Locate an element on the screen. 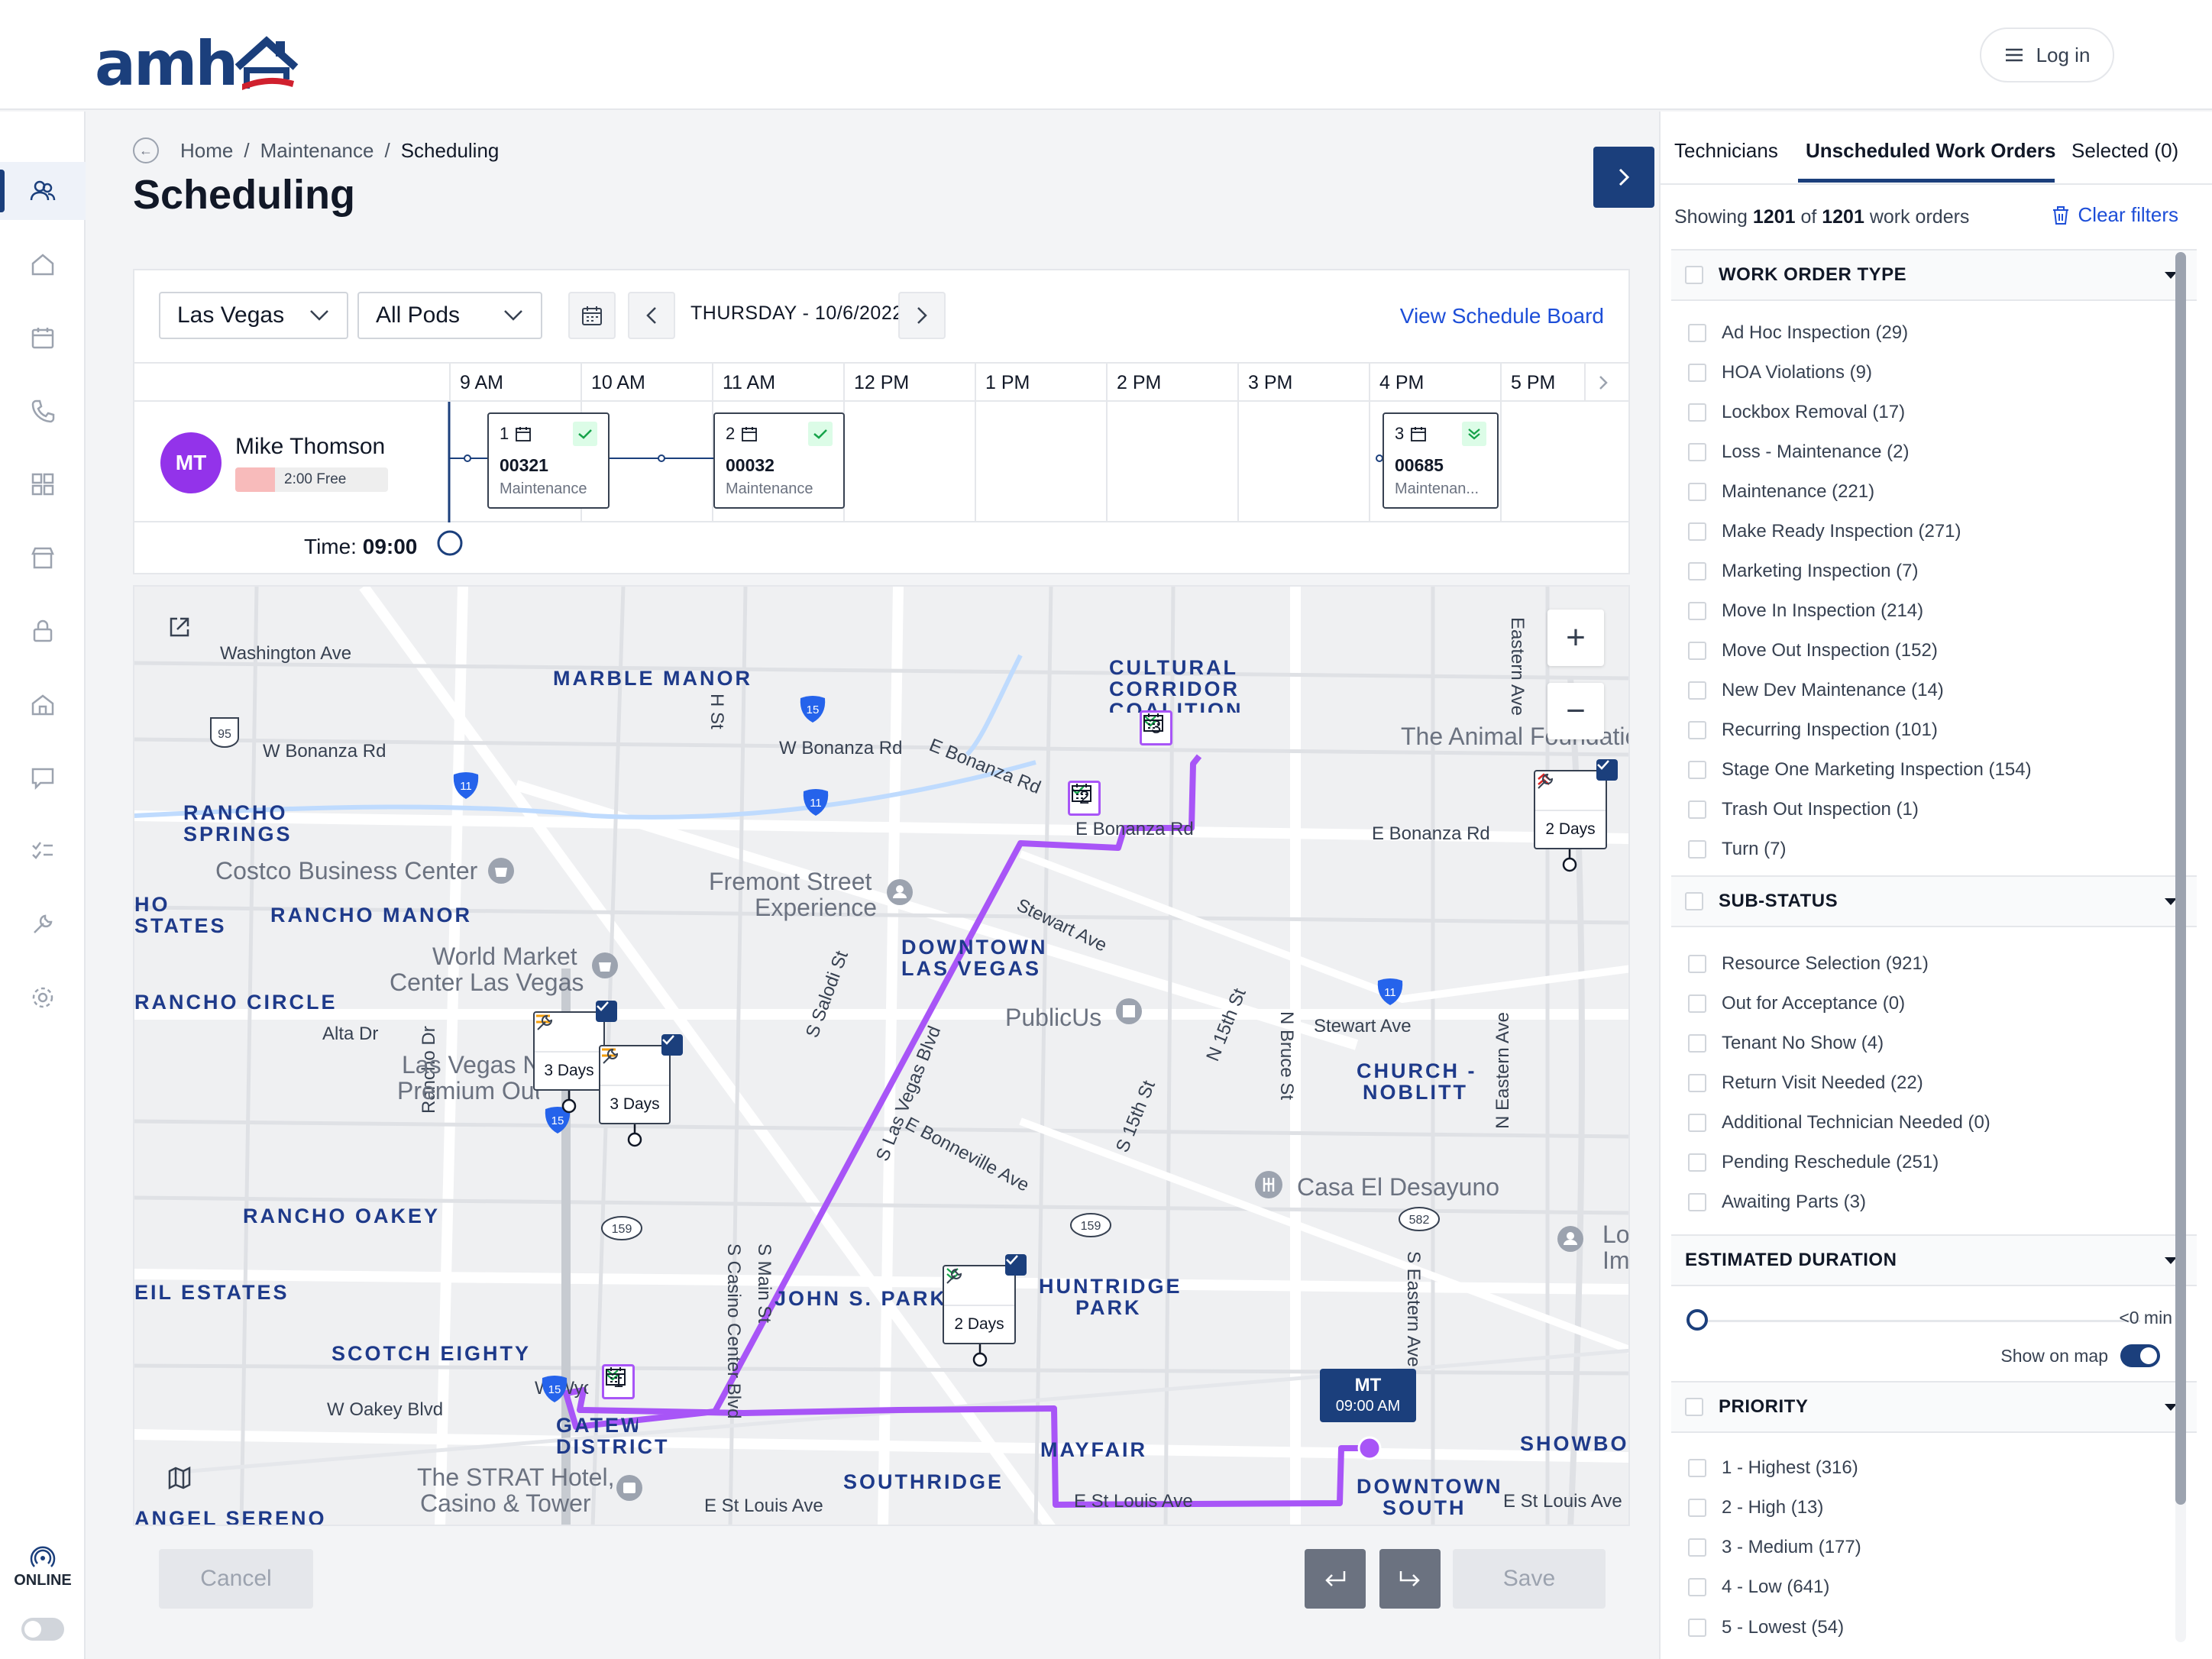 This screenshot has height=1659, width=2212. filter-option: Additional Technician Needed (0) is located at coordinates (1839, 1122).